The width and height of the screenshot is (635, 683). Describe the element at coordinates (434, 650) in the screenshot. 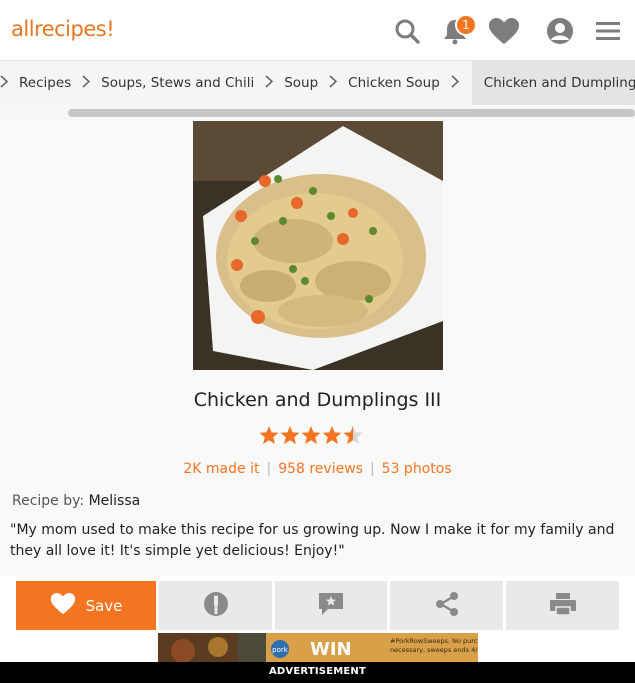

I see `ad-fine-print-2: necessary, sweeps ends 4/15/17,` at that location.